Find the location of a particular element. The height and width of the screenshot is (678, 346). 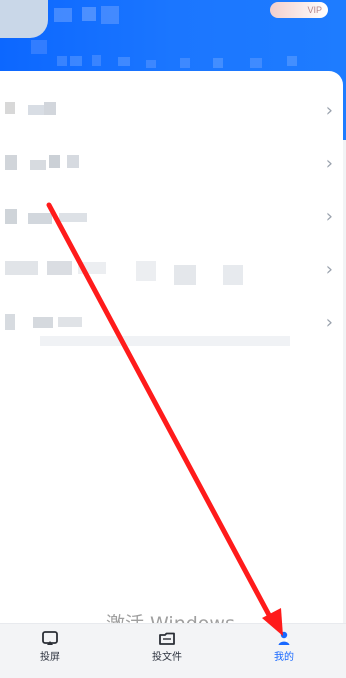

screen-cast-icon is located at coordinates (50, 638).